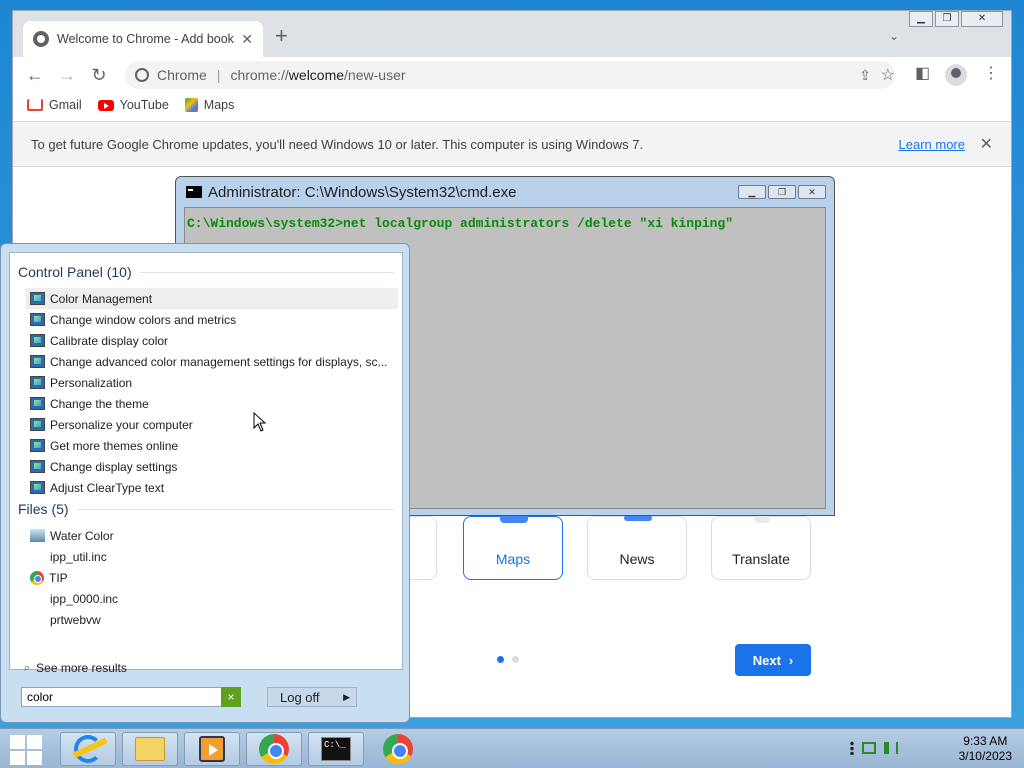  I want to click on start-search-input: color, so click(131, 697).